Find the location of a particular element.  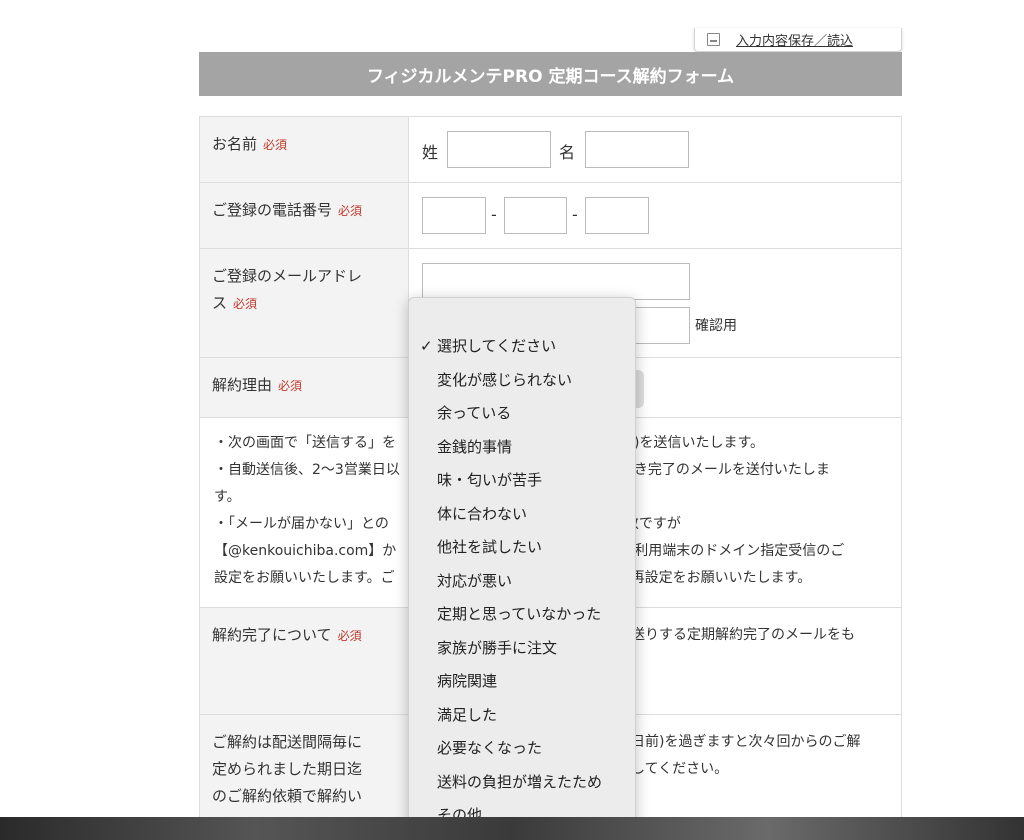

dropdown-option: 必要なくなった is located at coordinates (522, 749).